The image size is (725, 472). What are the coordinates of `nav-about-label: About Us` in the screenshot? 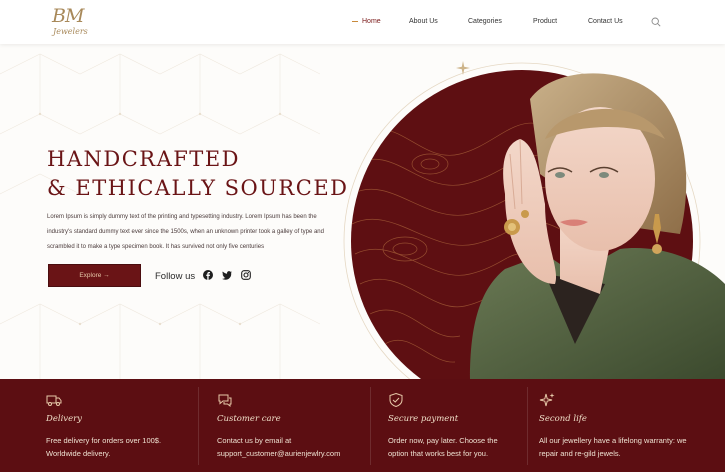 It's located at (423, 21).